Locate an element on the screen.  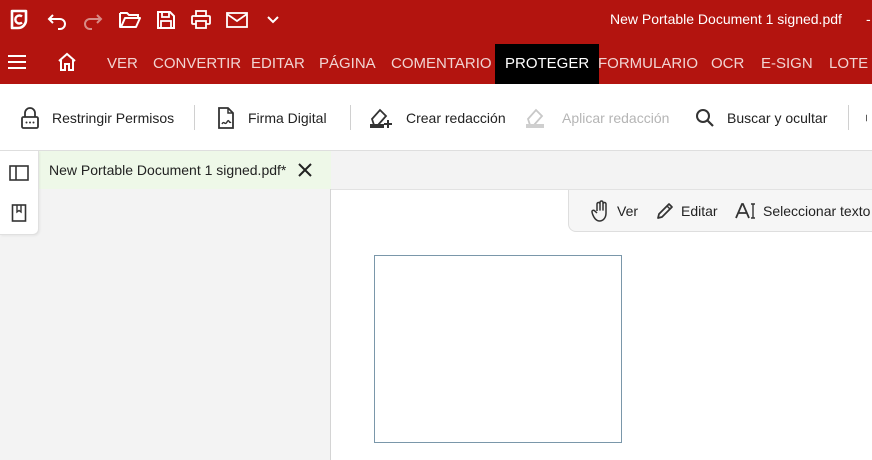
side-rail is located at coordinates (19, 193).